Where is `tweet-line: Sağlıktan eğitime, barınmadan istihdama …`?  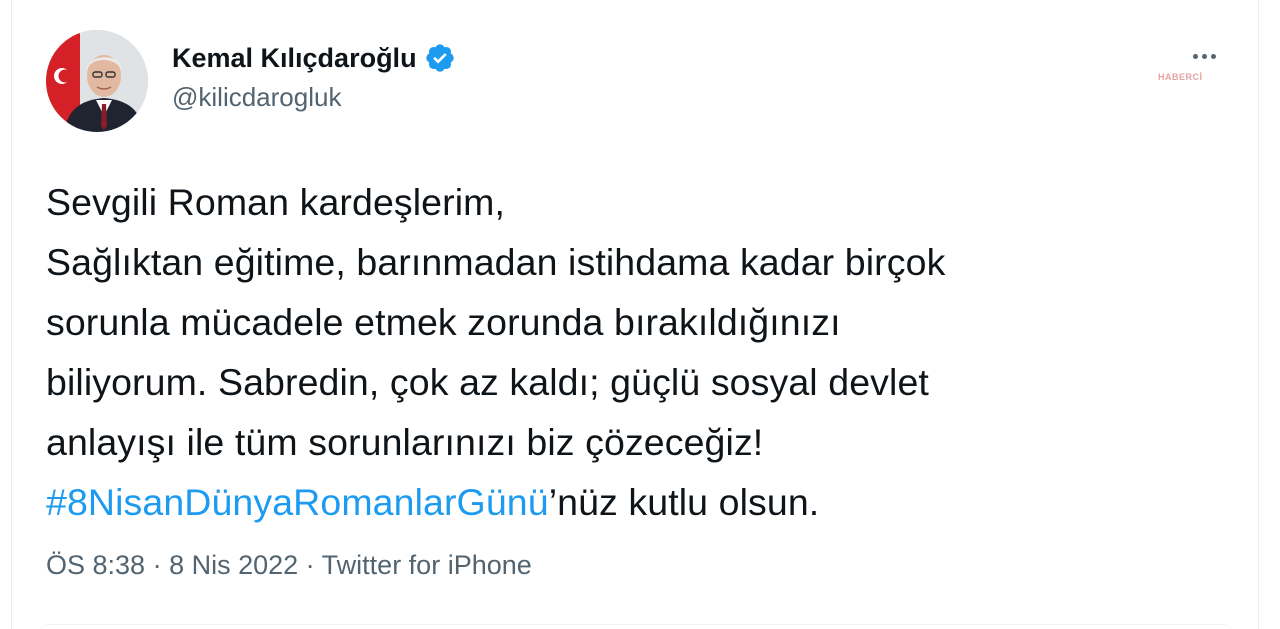
tweet-line: Sağlıktan eğitime, barınmadan istihdama … is located at coordinates (496, 262).